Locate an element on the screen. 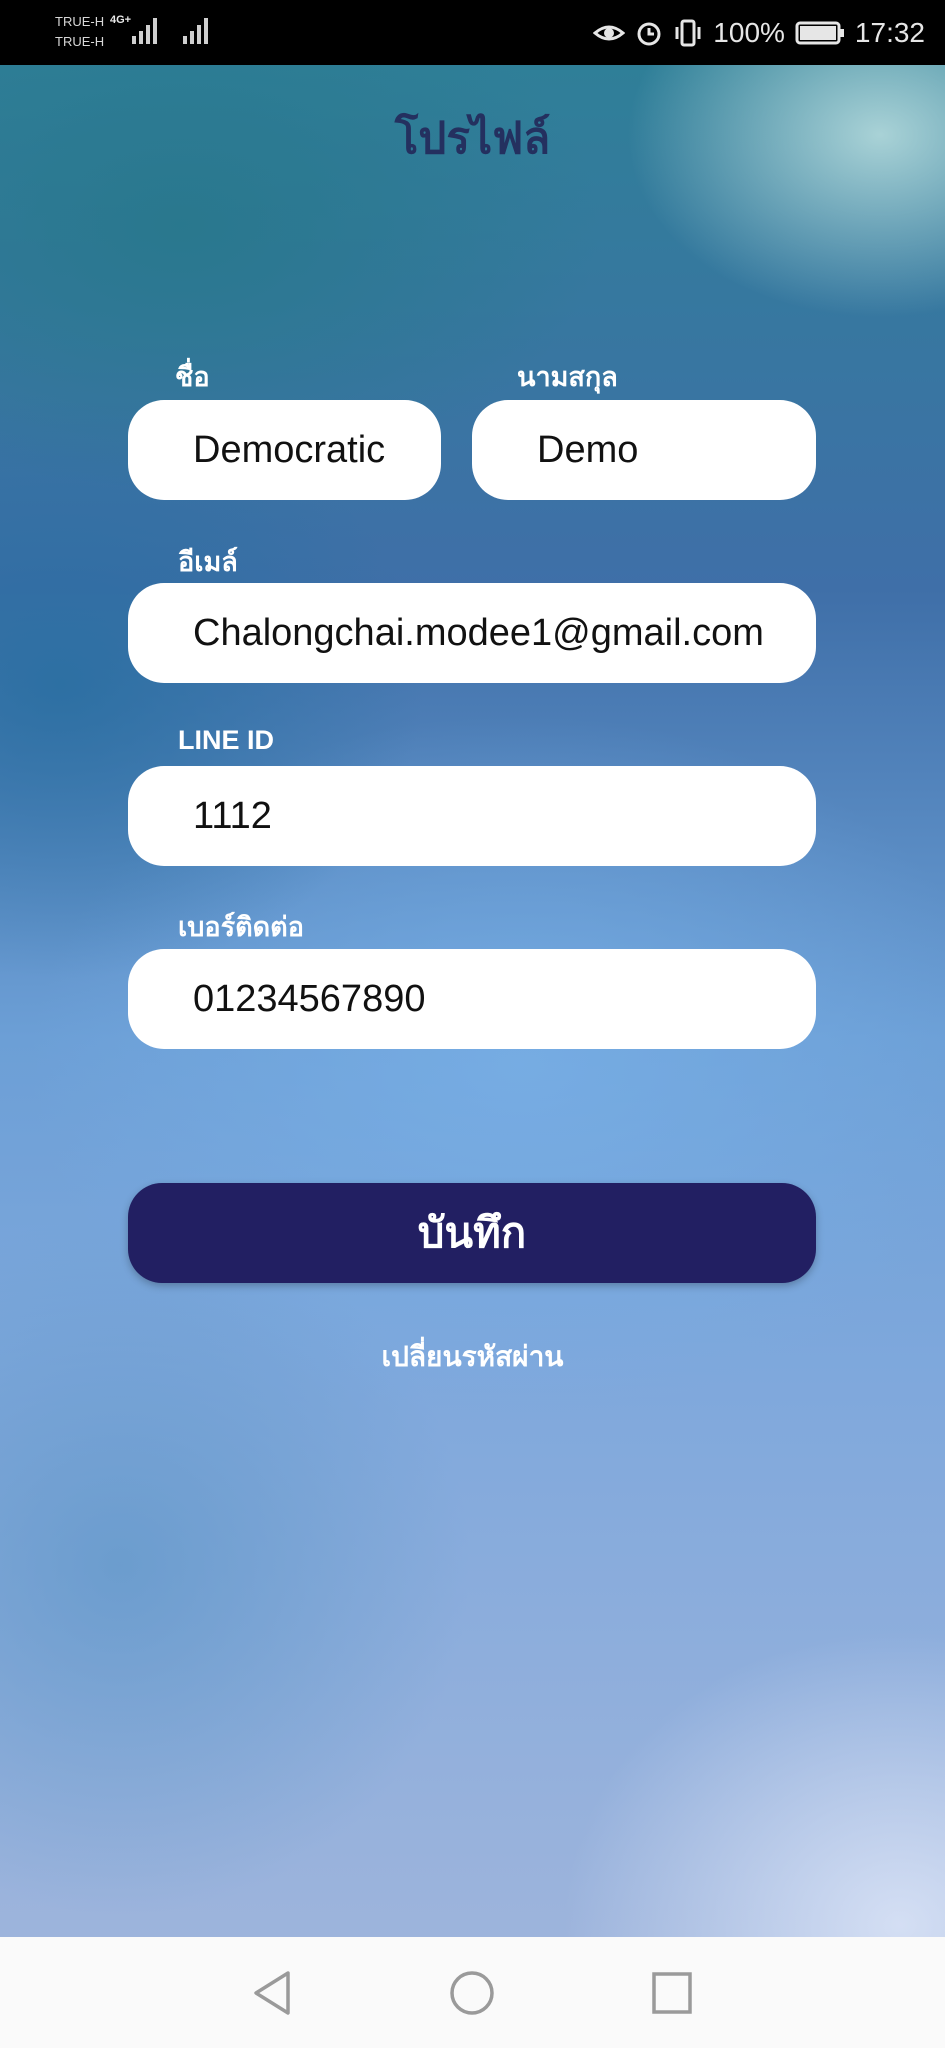 The width and height of the screenshot is (945, 2048). last-name-input: Demo is located at coordinates (644, 450).